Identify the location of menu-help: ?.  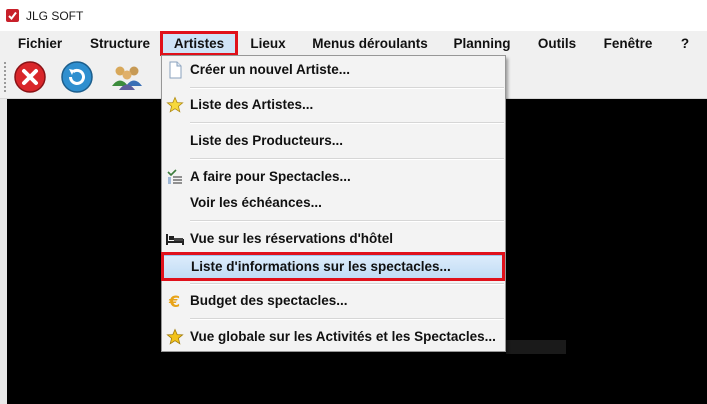
(685, 43).